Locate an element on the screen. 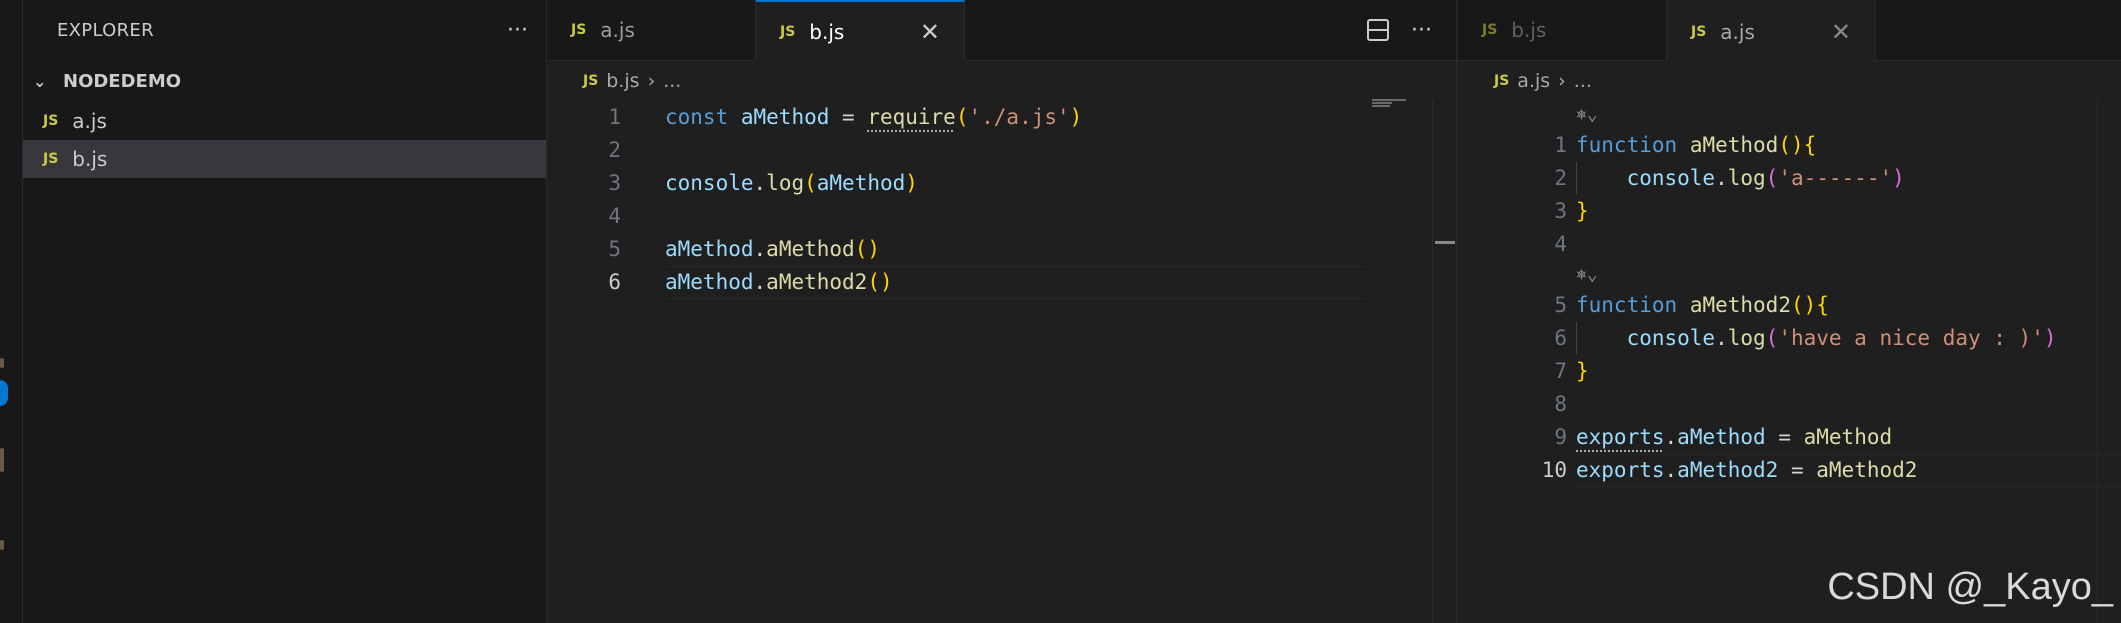  code-token: aMethod2 is located at coordinates (817, 282).